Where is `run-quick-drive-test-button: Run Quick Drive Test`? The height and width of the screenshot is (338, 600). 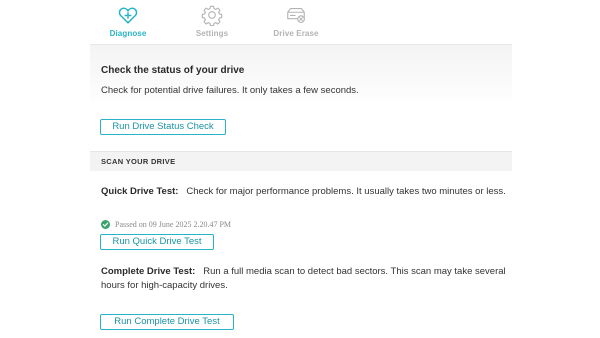
run-quick-drive-test-button: Run Quick Drive Test is located at coordinates (157, 242).